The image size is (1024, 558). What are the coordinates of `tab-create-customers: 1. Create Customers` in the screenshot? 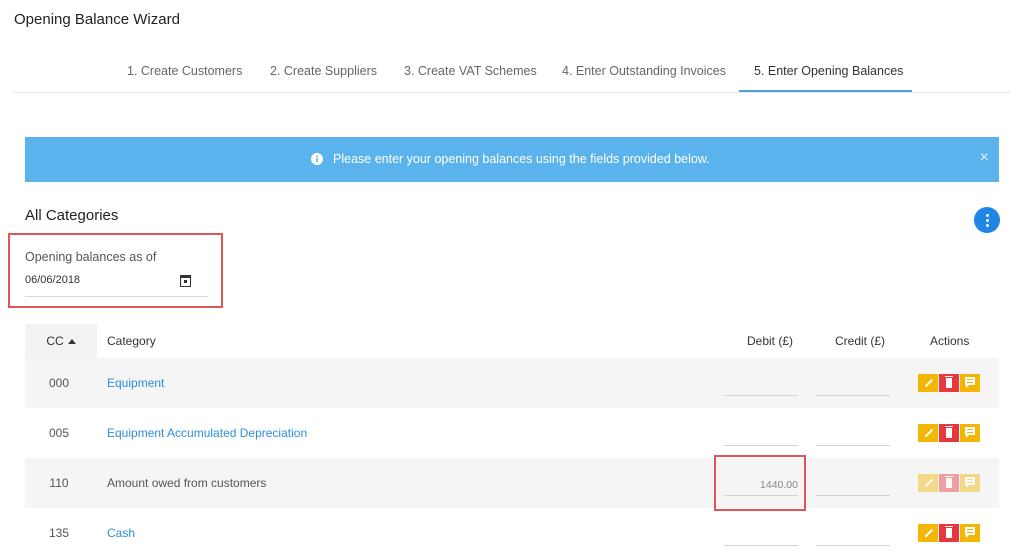 It's located at (184, 71).